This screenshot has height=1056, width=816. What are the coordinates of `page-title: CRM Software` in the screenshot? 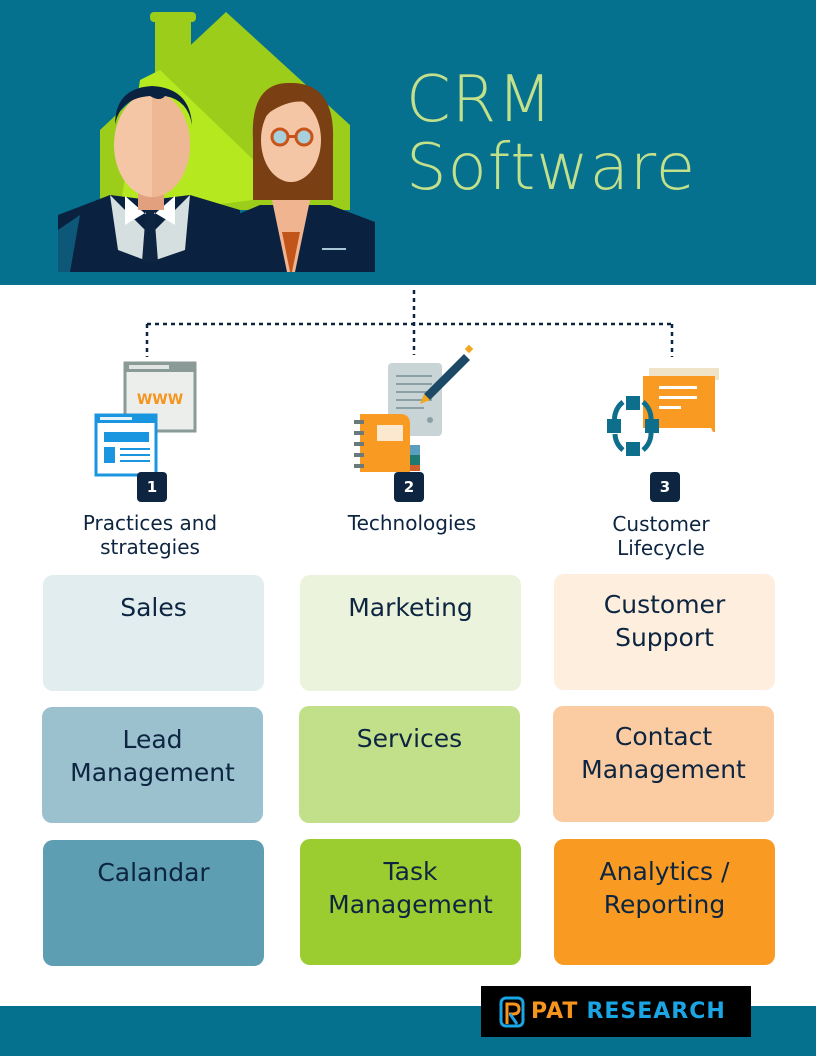 It's located at (551, 134).